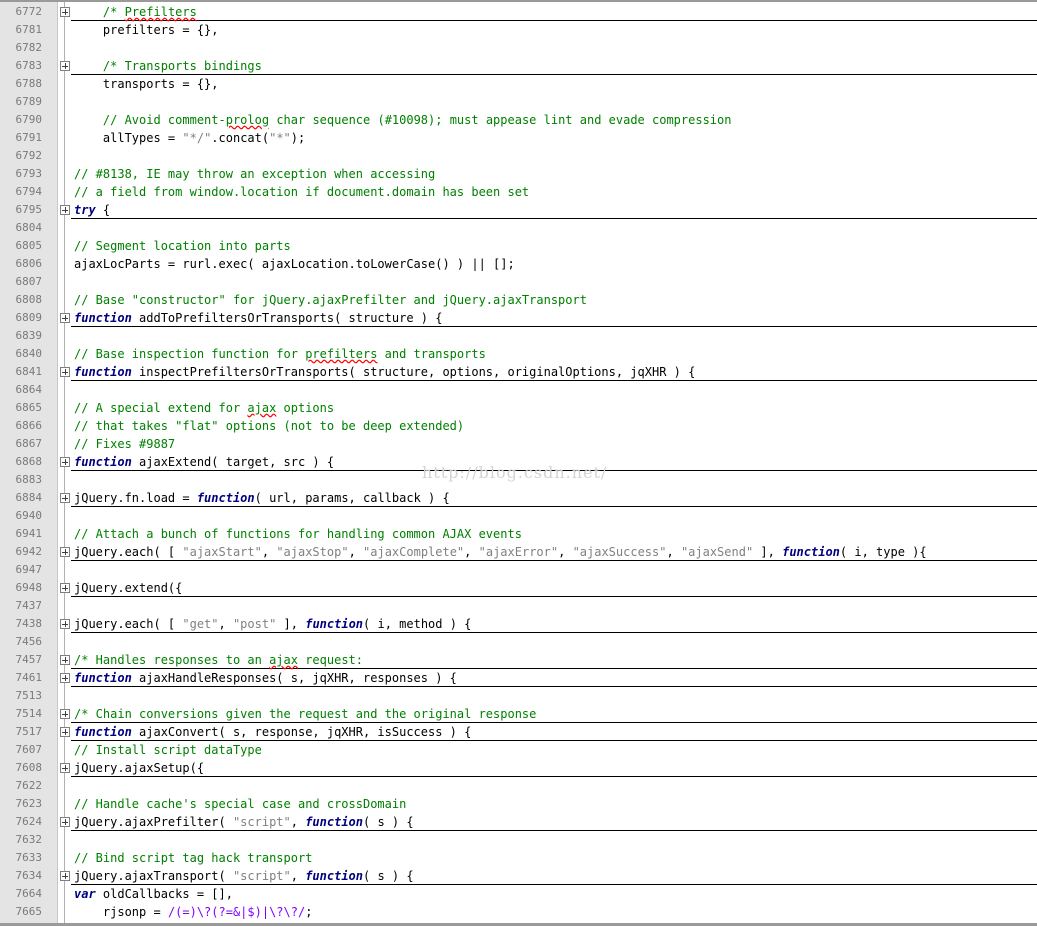  I want to click on code-line: 6795 try {, so click(518, 210).